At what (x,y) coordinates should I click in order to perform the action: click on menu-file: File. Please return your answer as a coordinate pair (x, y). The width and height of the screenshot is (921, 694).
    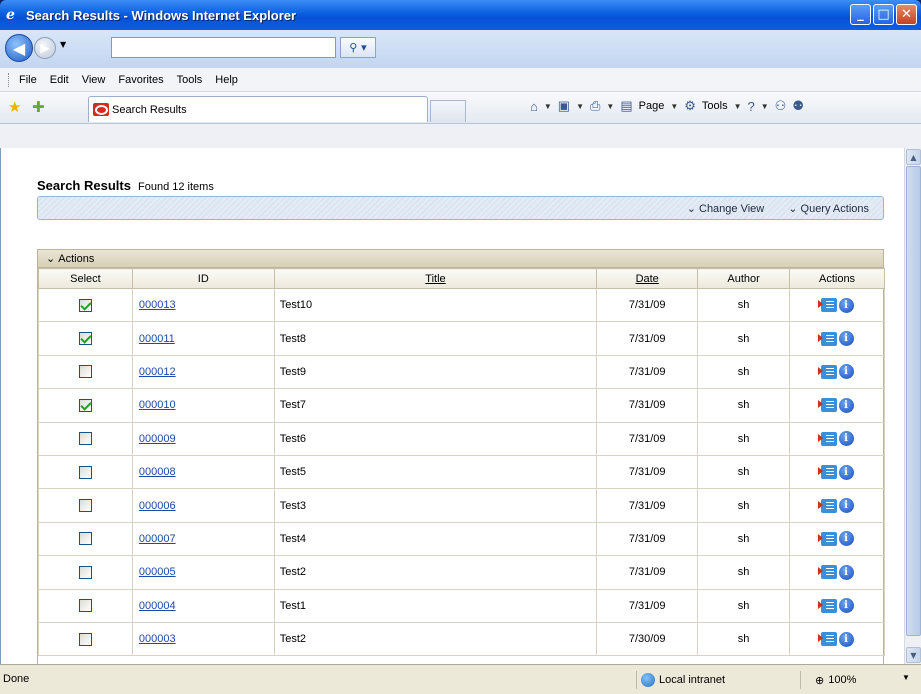
    Looking at the image, I should click on (28, 80).